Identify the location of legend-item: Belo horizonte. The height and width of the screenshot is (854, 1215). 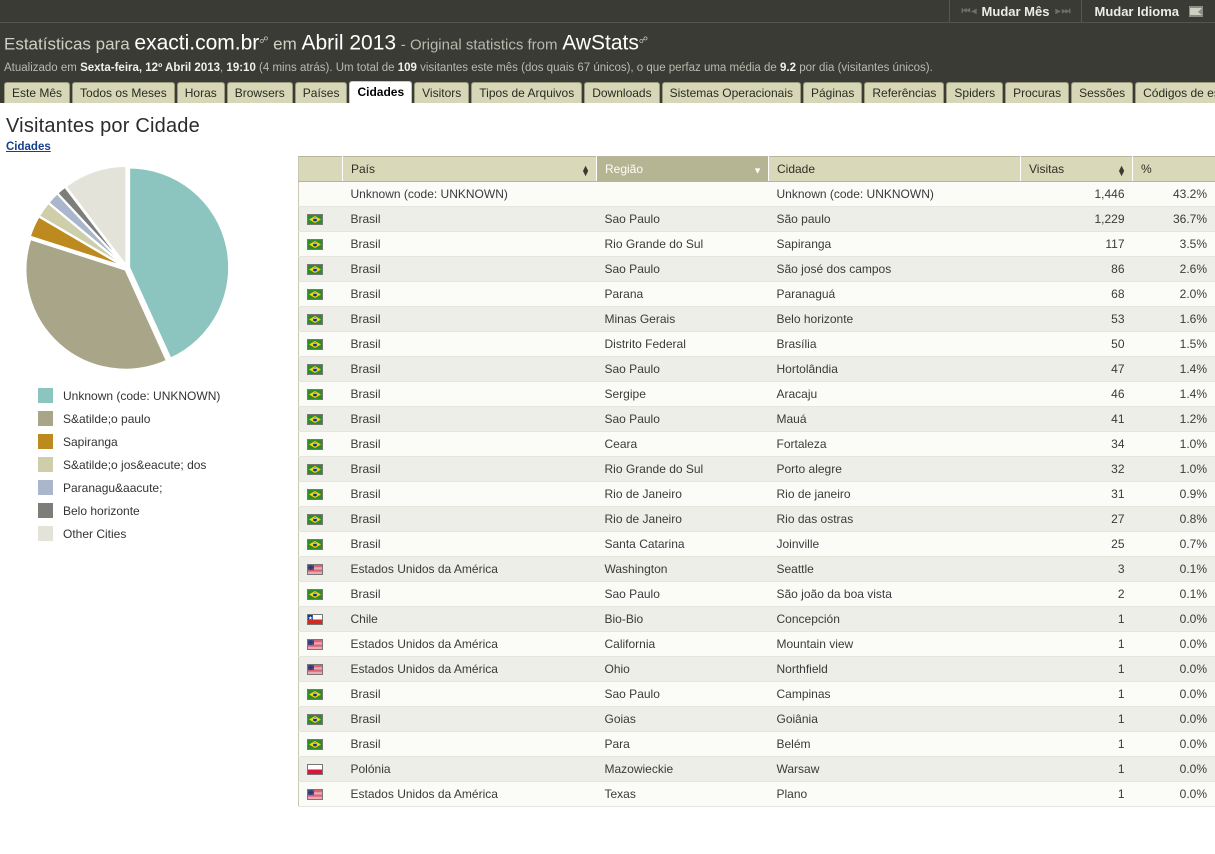
(168, 511).